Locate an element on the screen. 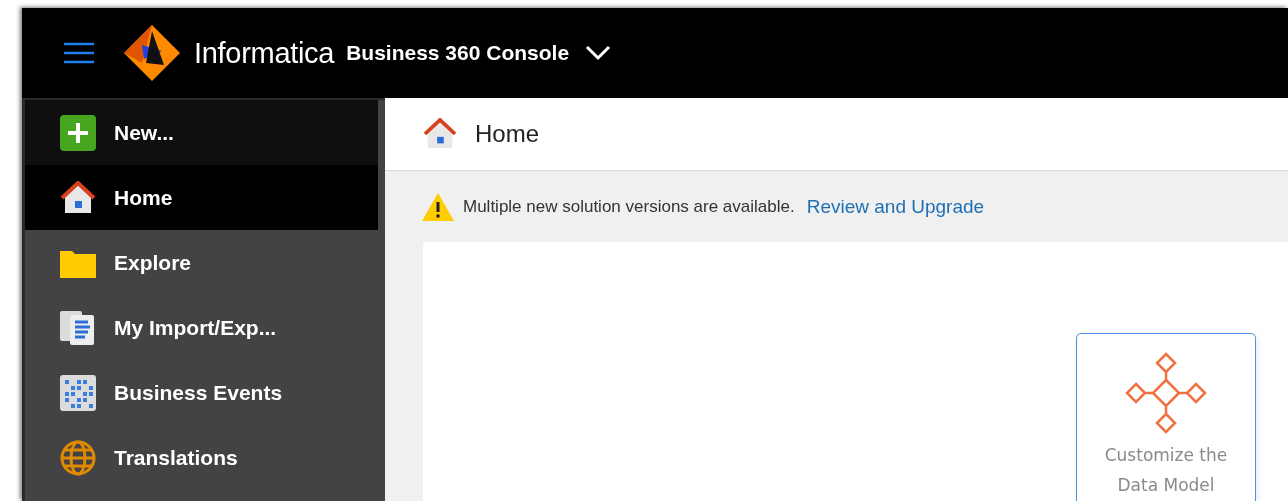  documents-icon is located at coordinates (78, 327).